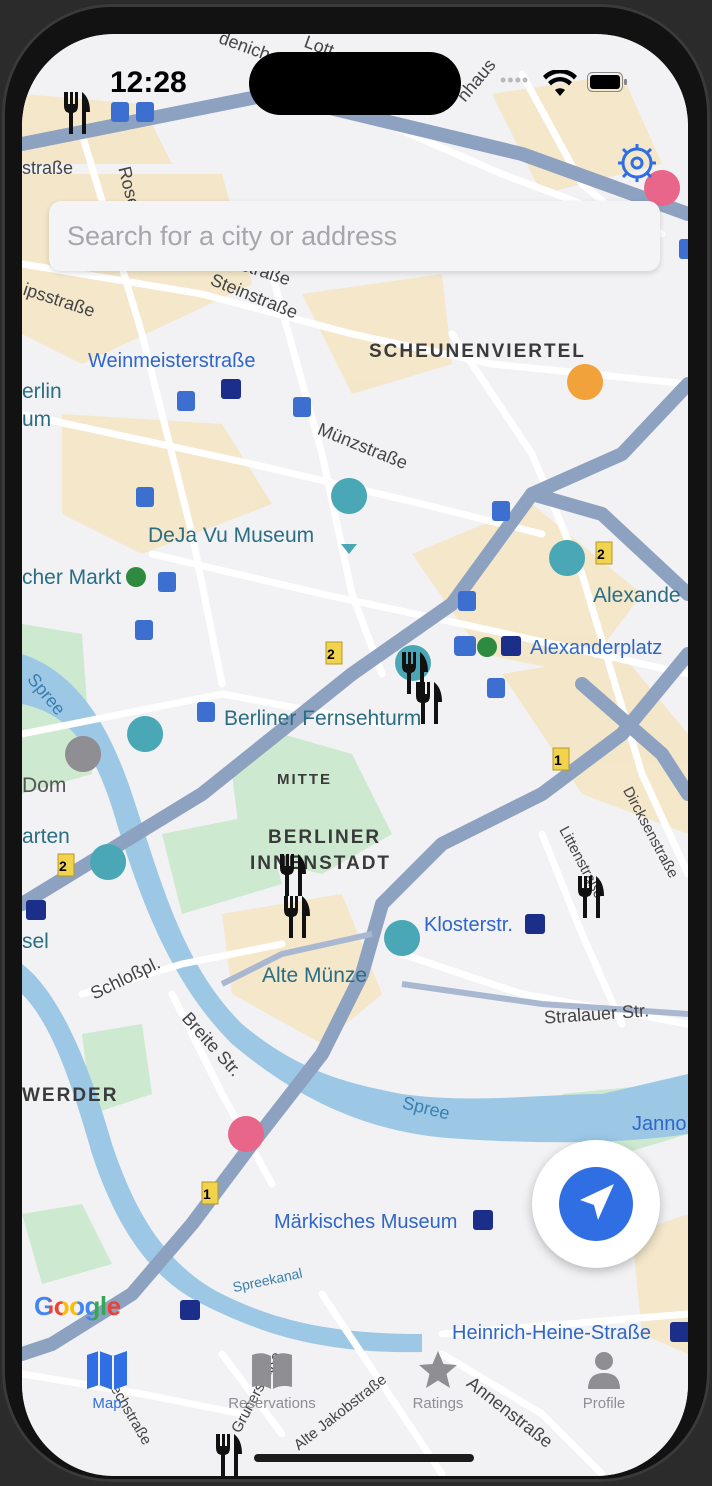  Describe the element at coordinates (272, 1403) in the screenshot. I see `tab-label: Reservations` at that location.